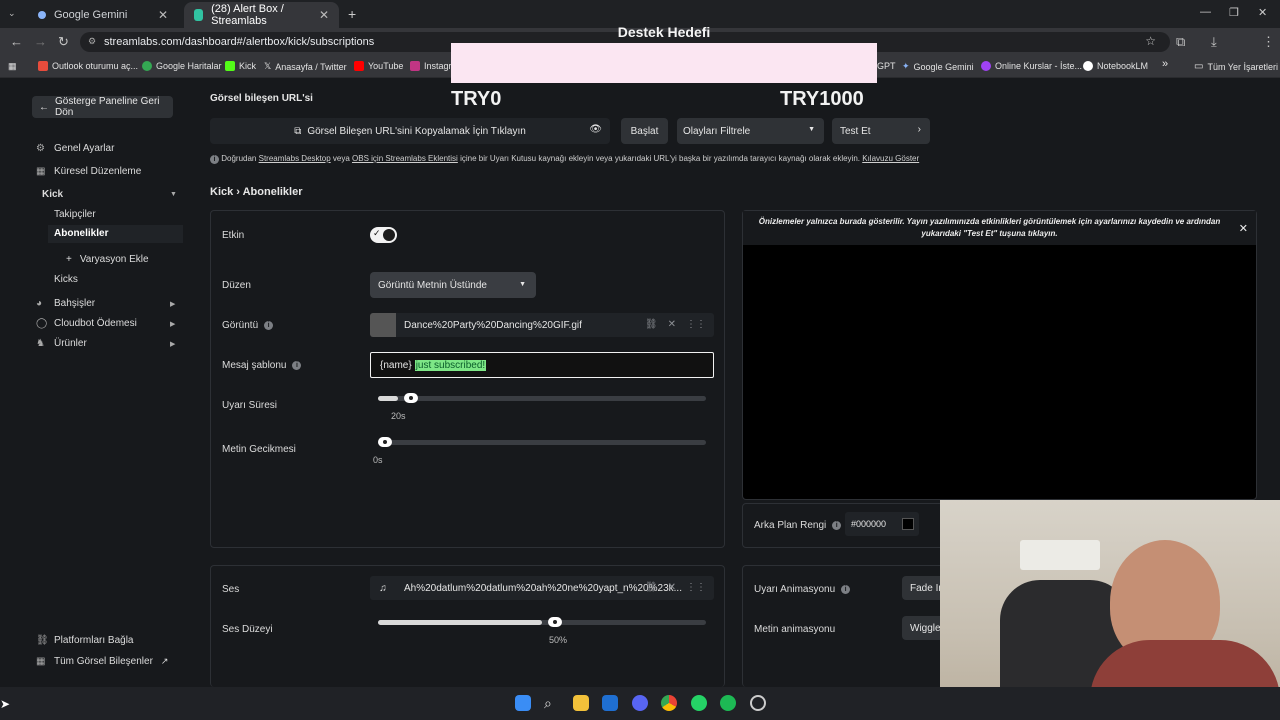 The height and width of the screenshot is (720, 1280). What do you see at coordinates (433, 66) in the screenshot?
I see `bookmark-instagram: Instagra` at bounding box center [433, 66].